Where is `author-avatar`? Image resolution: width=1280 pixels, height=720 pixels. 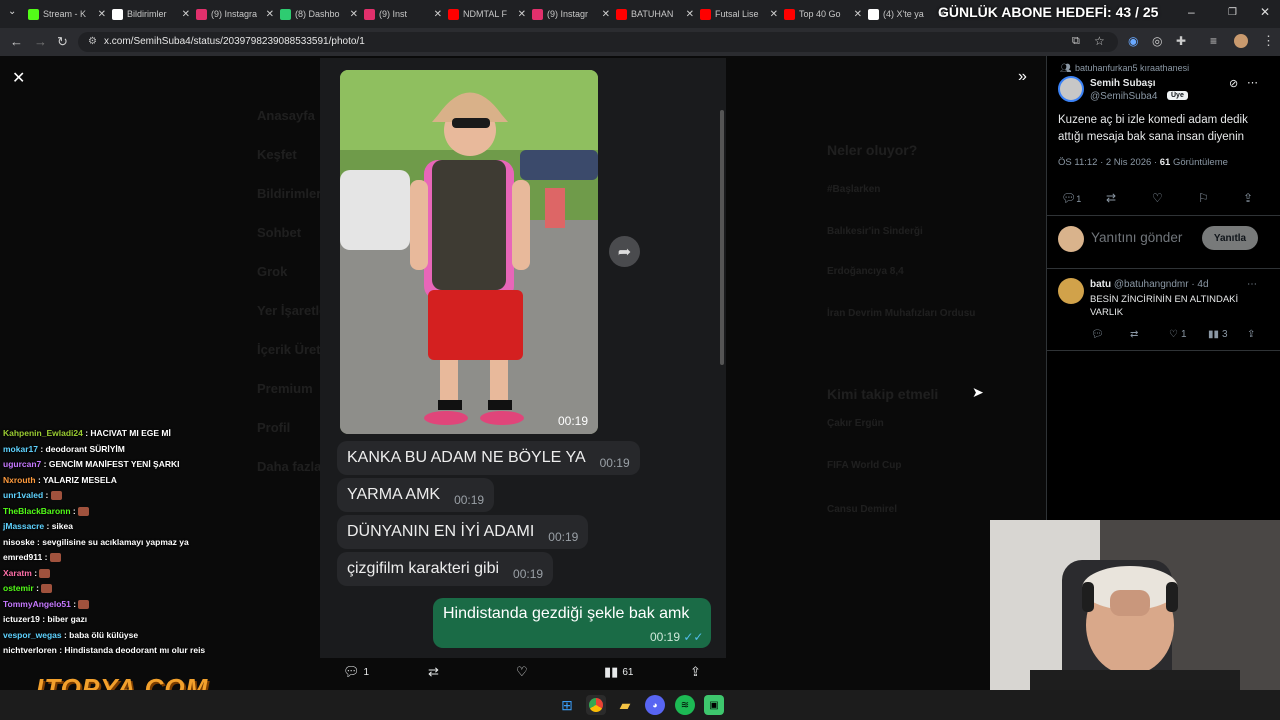 author-avatar is located at coordinates (1071, 89).